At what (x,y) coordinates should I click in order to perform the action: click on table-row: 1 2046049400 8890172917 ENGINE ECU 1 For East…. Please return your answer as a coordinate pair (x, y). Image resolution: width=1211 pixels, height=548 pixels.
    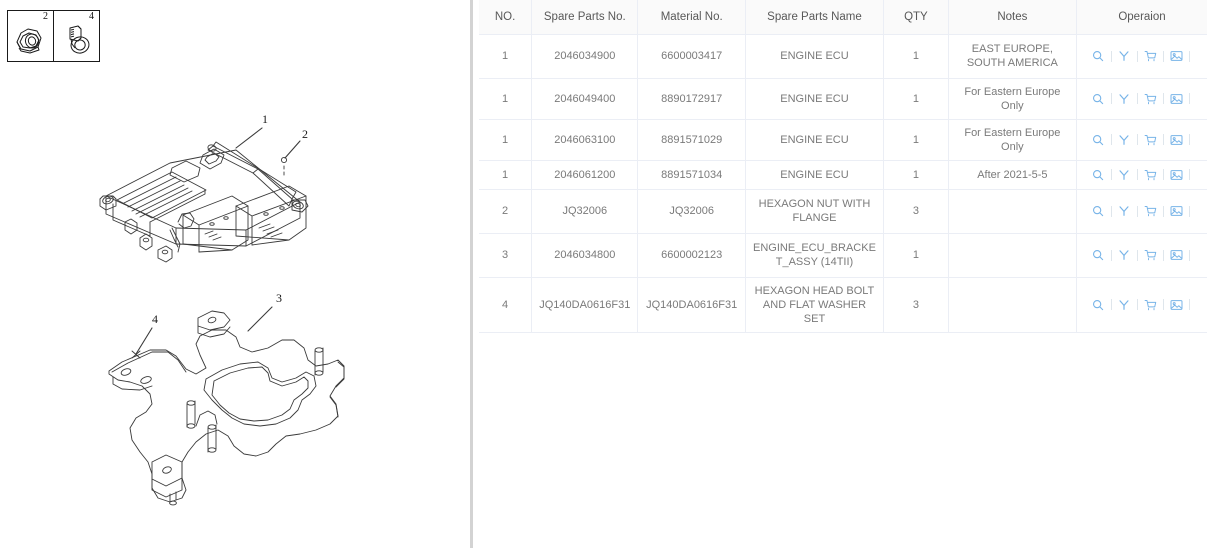
    Looking at the image, I should click on (843, 99).